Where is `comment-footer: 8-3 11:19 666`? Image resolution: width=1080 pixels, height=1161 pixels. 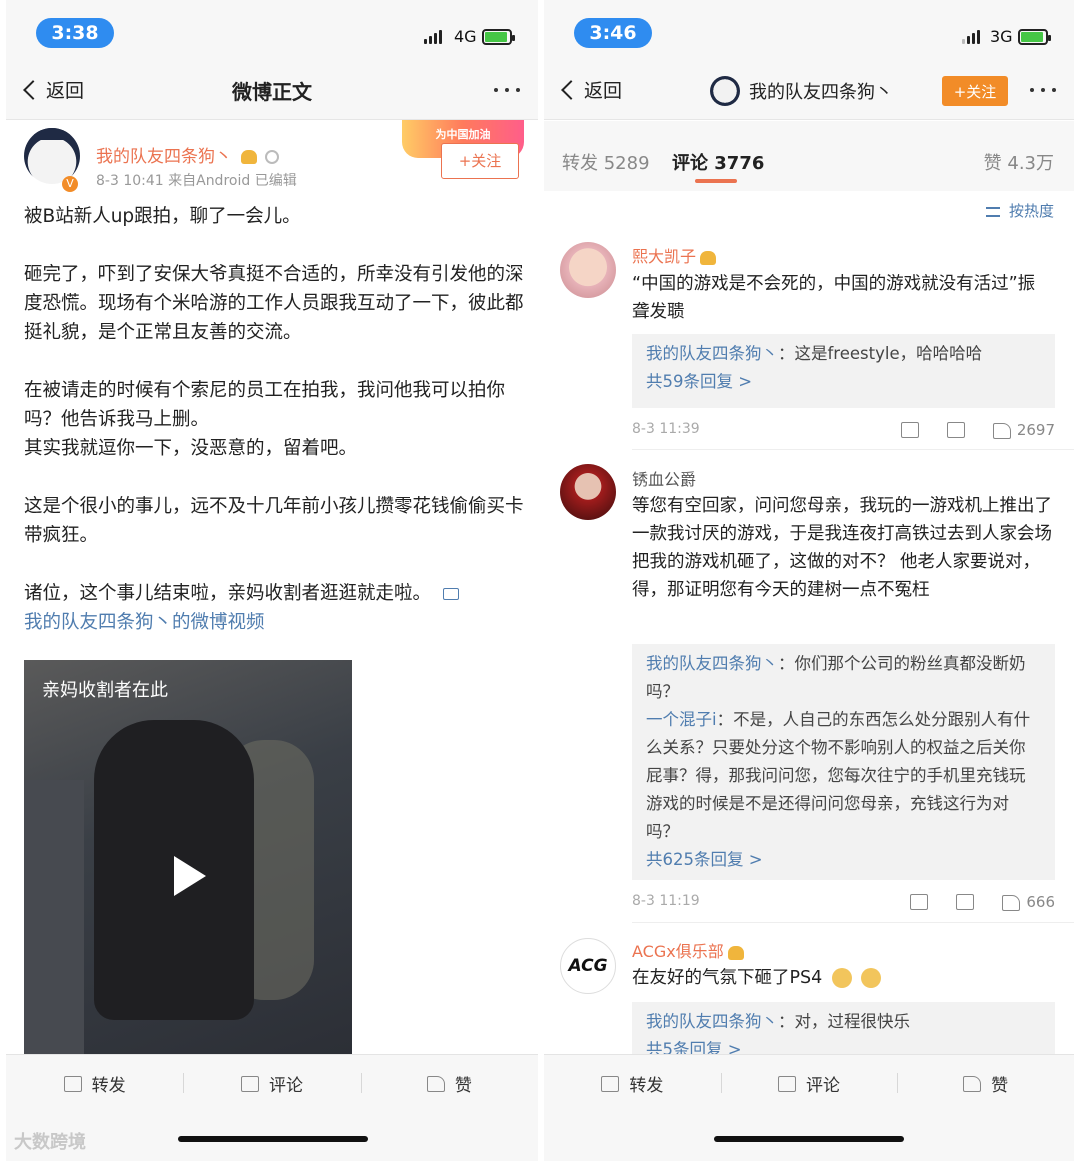 comment-footer: 8-3 11:19 666 is located at coordinates (843, 902).